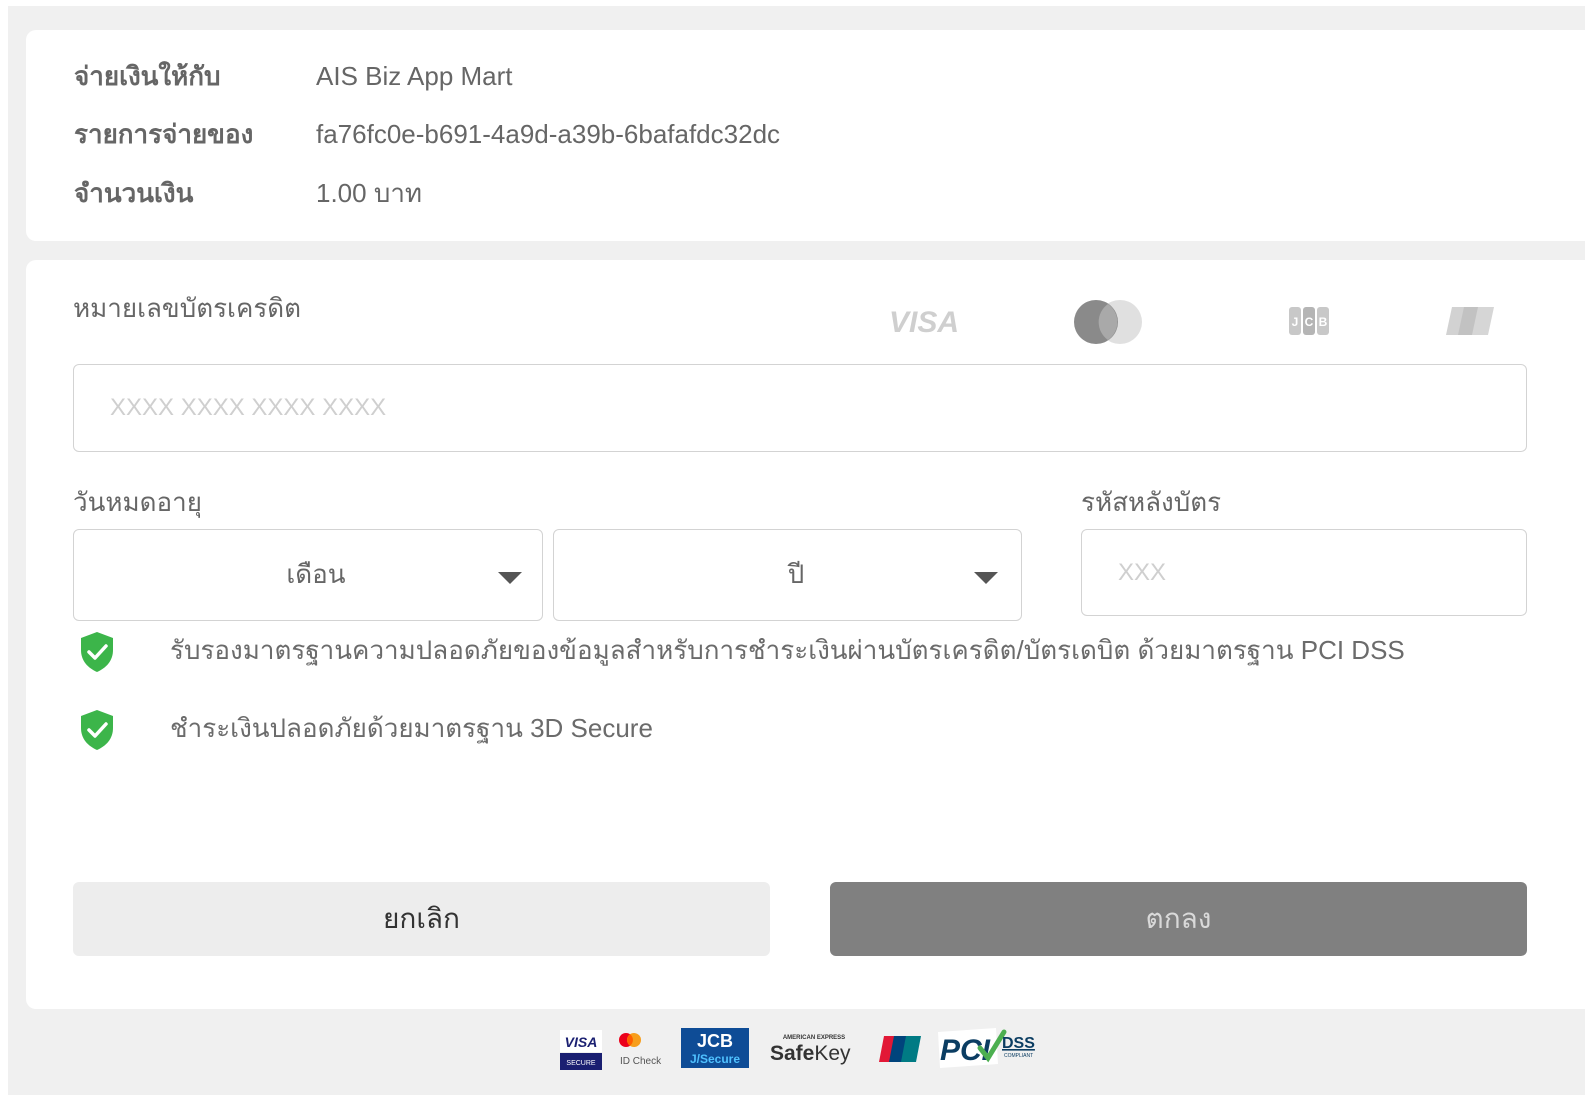 This screenshot has width=1585, height=1107. I want to click on svg-text: B, so click(1323, 322).